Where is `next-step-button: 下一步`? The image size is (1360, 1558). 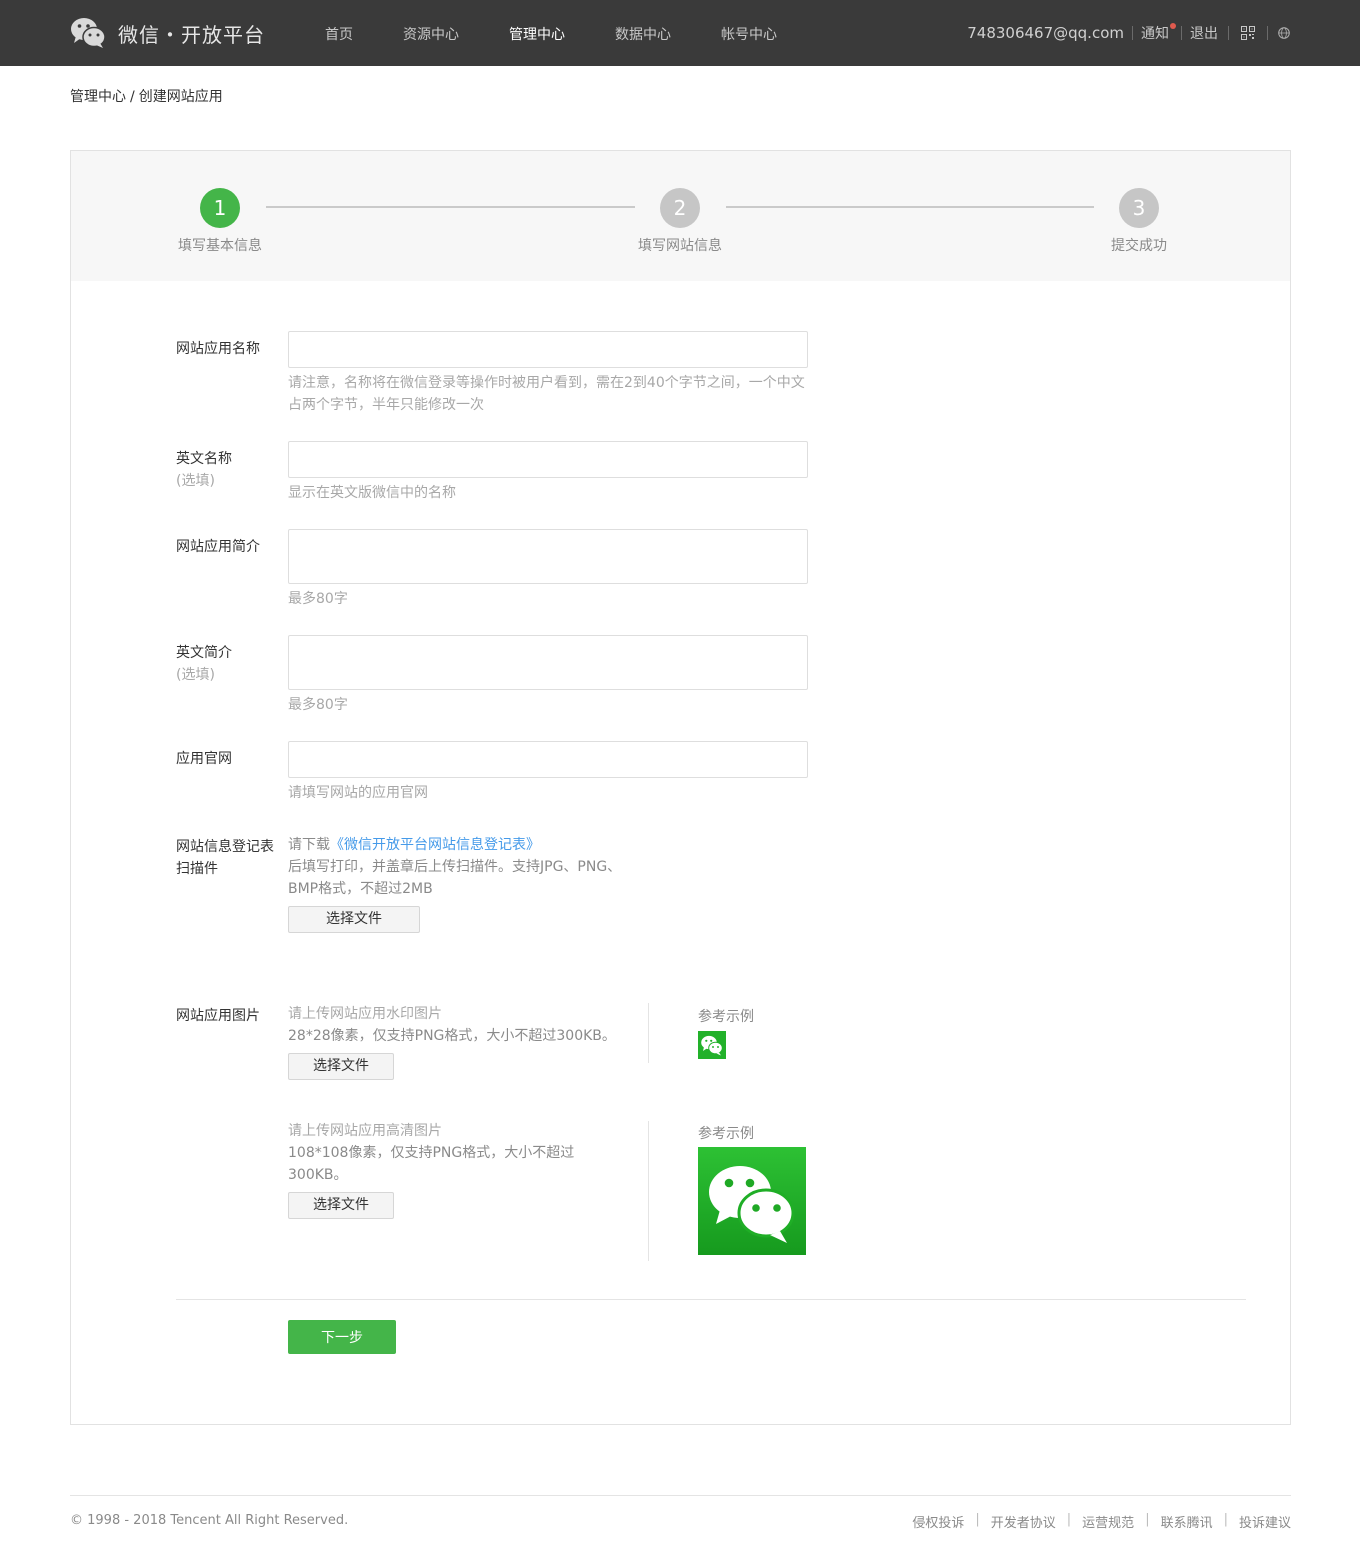
next-step-button: 下一步 is located at coordinates (342, 1337).